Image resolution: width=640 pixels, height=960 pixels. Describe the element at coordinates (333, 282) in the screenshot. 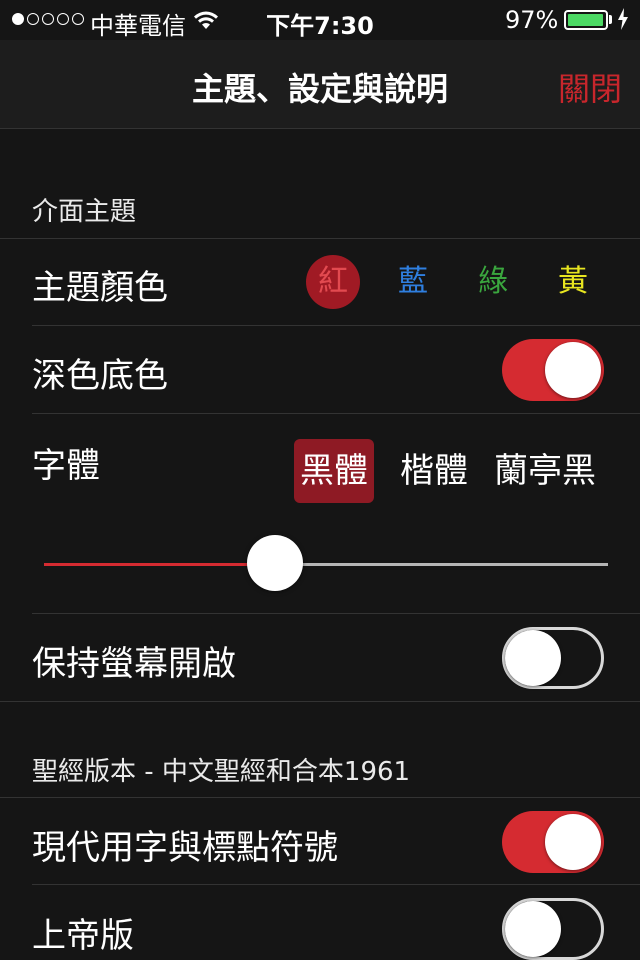

I see `theme-color-red-option: 紅` at that location.